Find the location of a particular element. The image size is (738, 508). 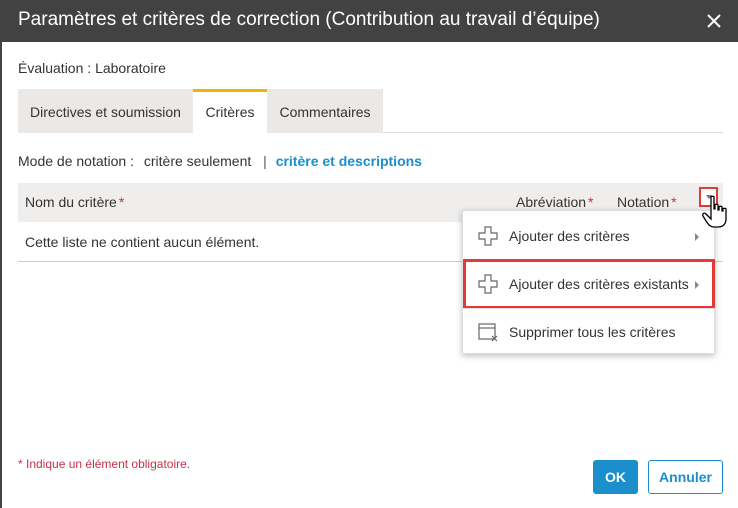

menu-item-label: Supprimer tous les critères is located at coordinates (592, 332).